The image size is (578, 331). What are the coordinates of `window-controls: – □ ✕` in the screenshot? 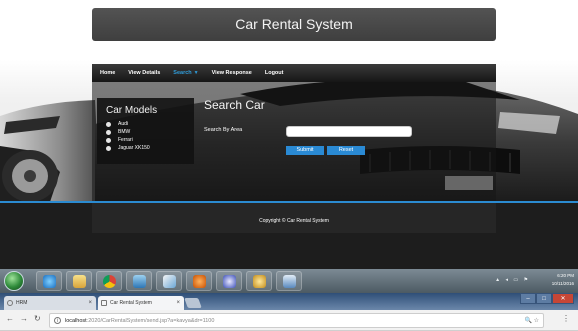 It's located at (547, 298).